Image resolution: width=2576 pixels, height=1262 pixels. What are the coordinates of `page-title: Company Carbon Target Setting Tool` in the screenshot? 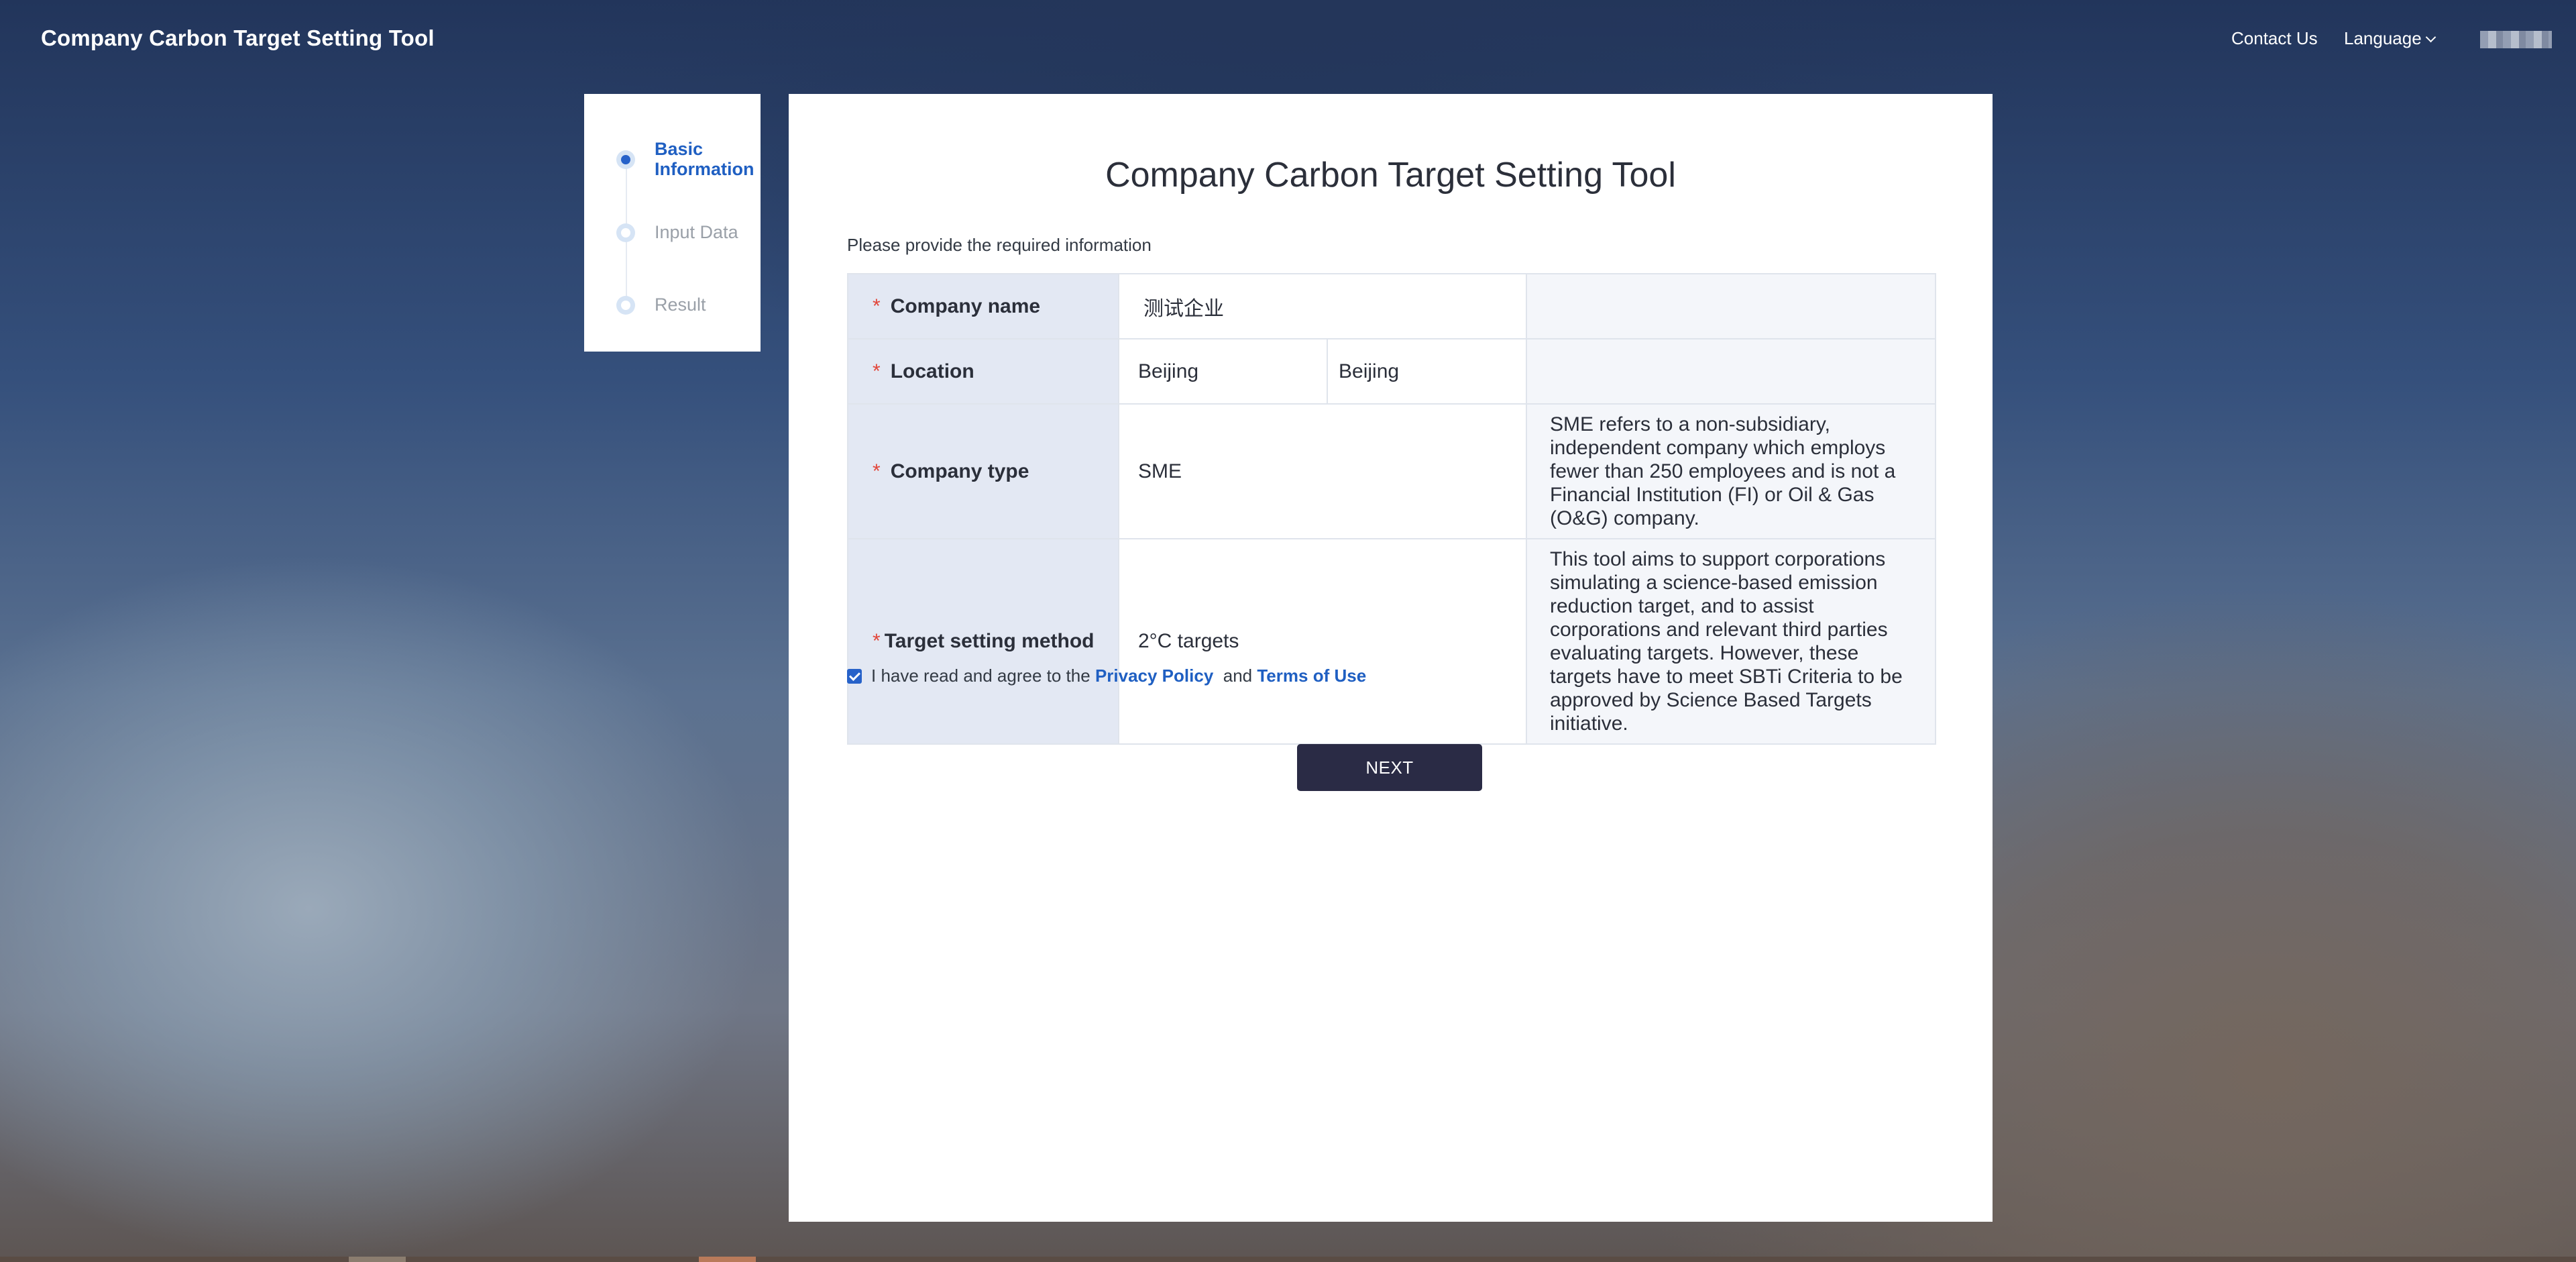 It's located at (1390, 175).